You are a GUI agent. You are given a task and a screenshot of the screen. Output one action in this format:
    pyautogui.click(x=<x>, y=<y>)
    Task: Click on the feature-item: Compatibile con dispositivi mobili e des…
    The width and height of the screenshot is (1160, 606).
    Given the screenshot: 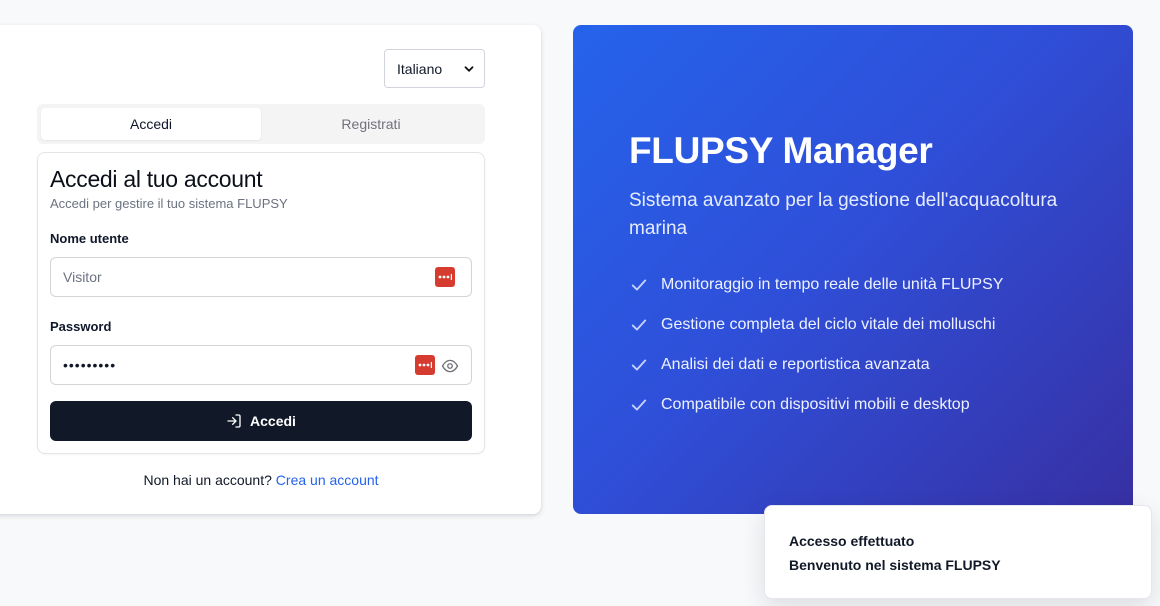 What is the action you would take?
    pyautogui.click(x=816, y=405)
    